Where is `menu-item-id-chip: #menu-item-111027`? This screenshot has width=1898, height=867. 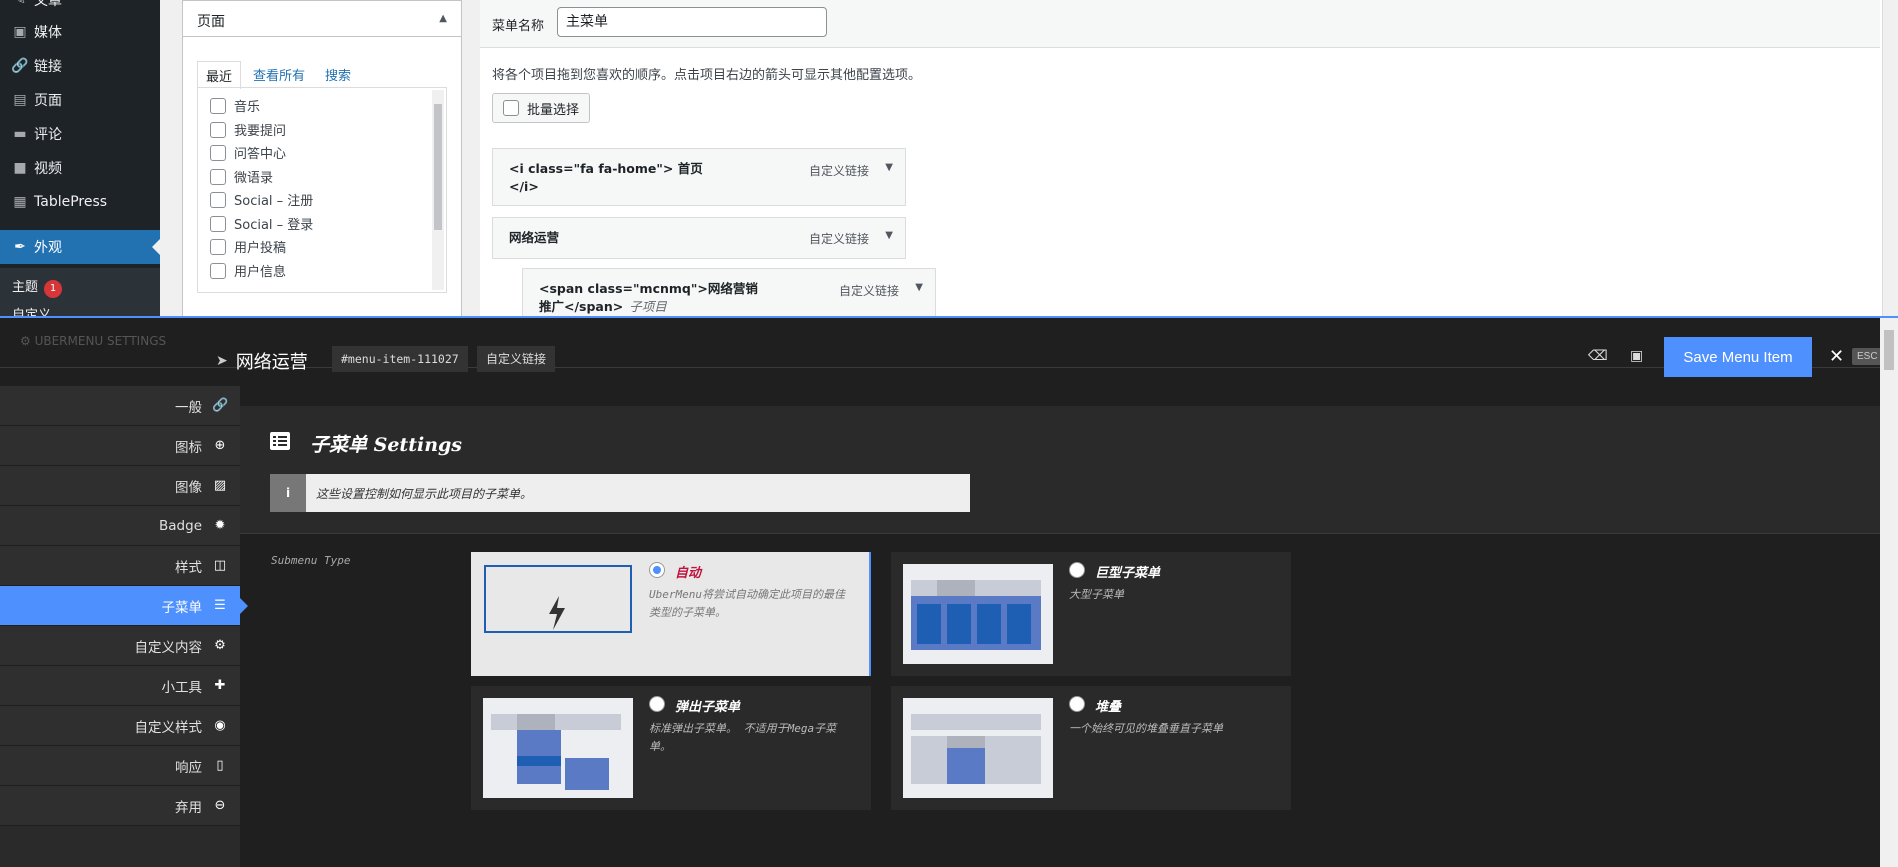
menu-item-id-chip: #menu-item-111027 is located at coordinates (400, 359).